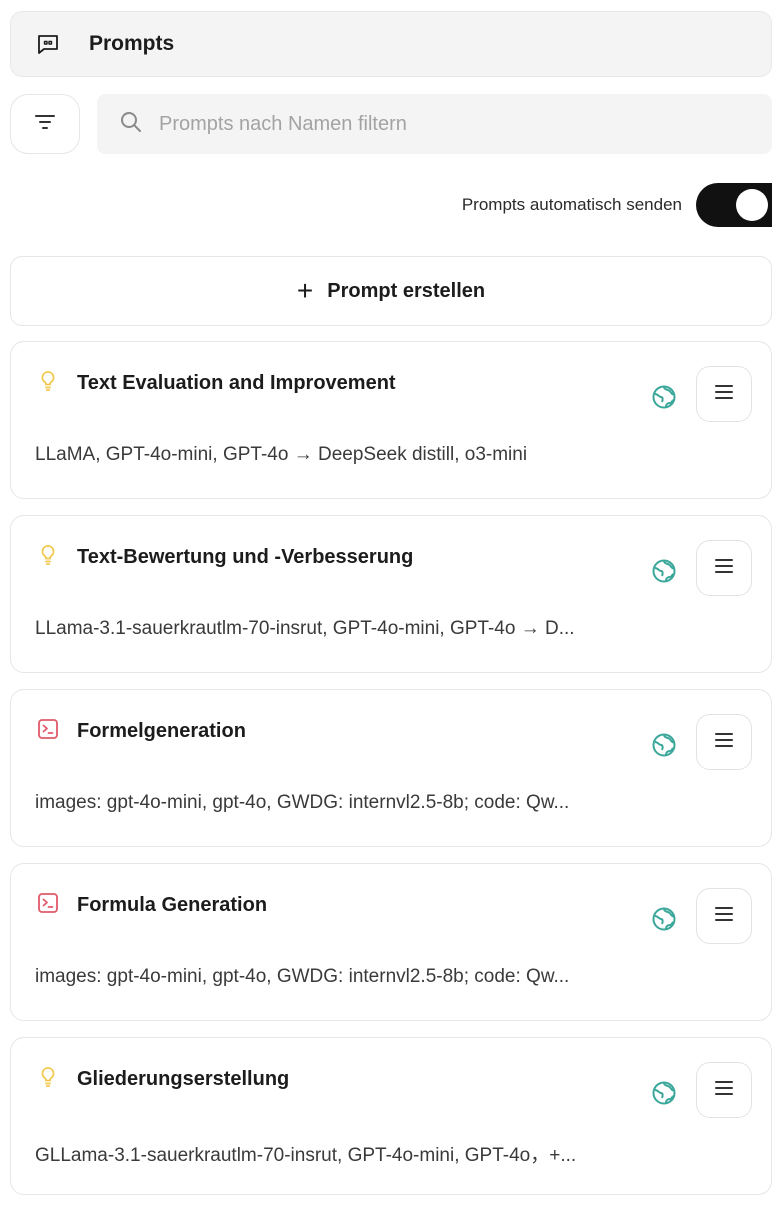  Describe the element at coordinates (131, 124) in the screenshot. I see `search-icon` at that location.